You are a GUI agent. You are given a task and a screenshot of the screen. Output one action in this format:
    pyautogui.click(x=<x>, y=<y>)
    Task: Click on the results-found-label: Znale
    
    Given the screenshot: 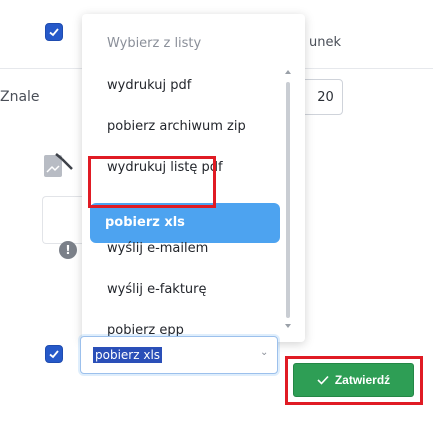 What is the action you would take?
    pyautogui.click(x=20, y=97)
    